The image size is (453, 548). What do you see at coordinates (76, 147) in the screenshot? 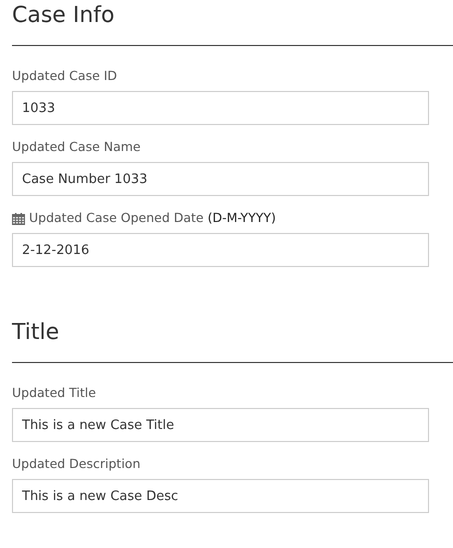
I see `field-label: Updated Case Name` at bounding box center [76, 147].